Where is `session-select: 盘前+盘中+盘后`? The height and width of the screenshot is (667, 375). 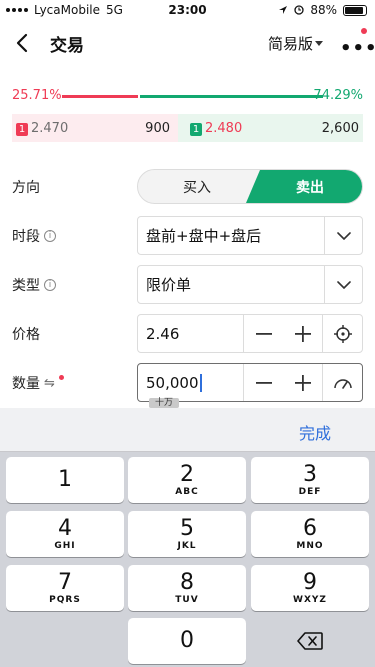 session-select: 盘前+盘中+盘后 is located at coordinates (250, 235).